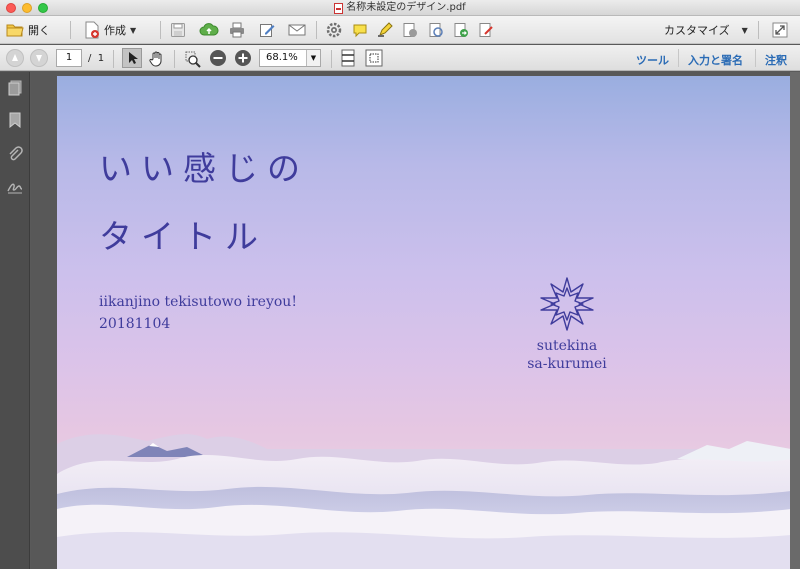  What do you see at coordinates (15, 88) in the screenshot?
I see `page-thumbnails-icon` at bounding box center [15, 88].